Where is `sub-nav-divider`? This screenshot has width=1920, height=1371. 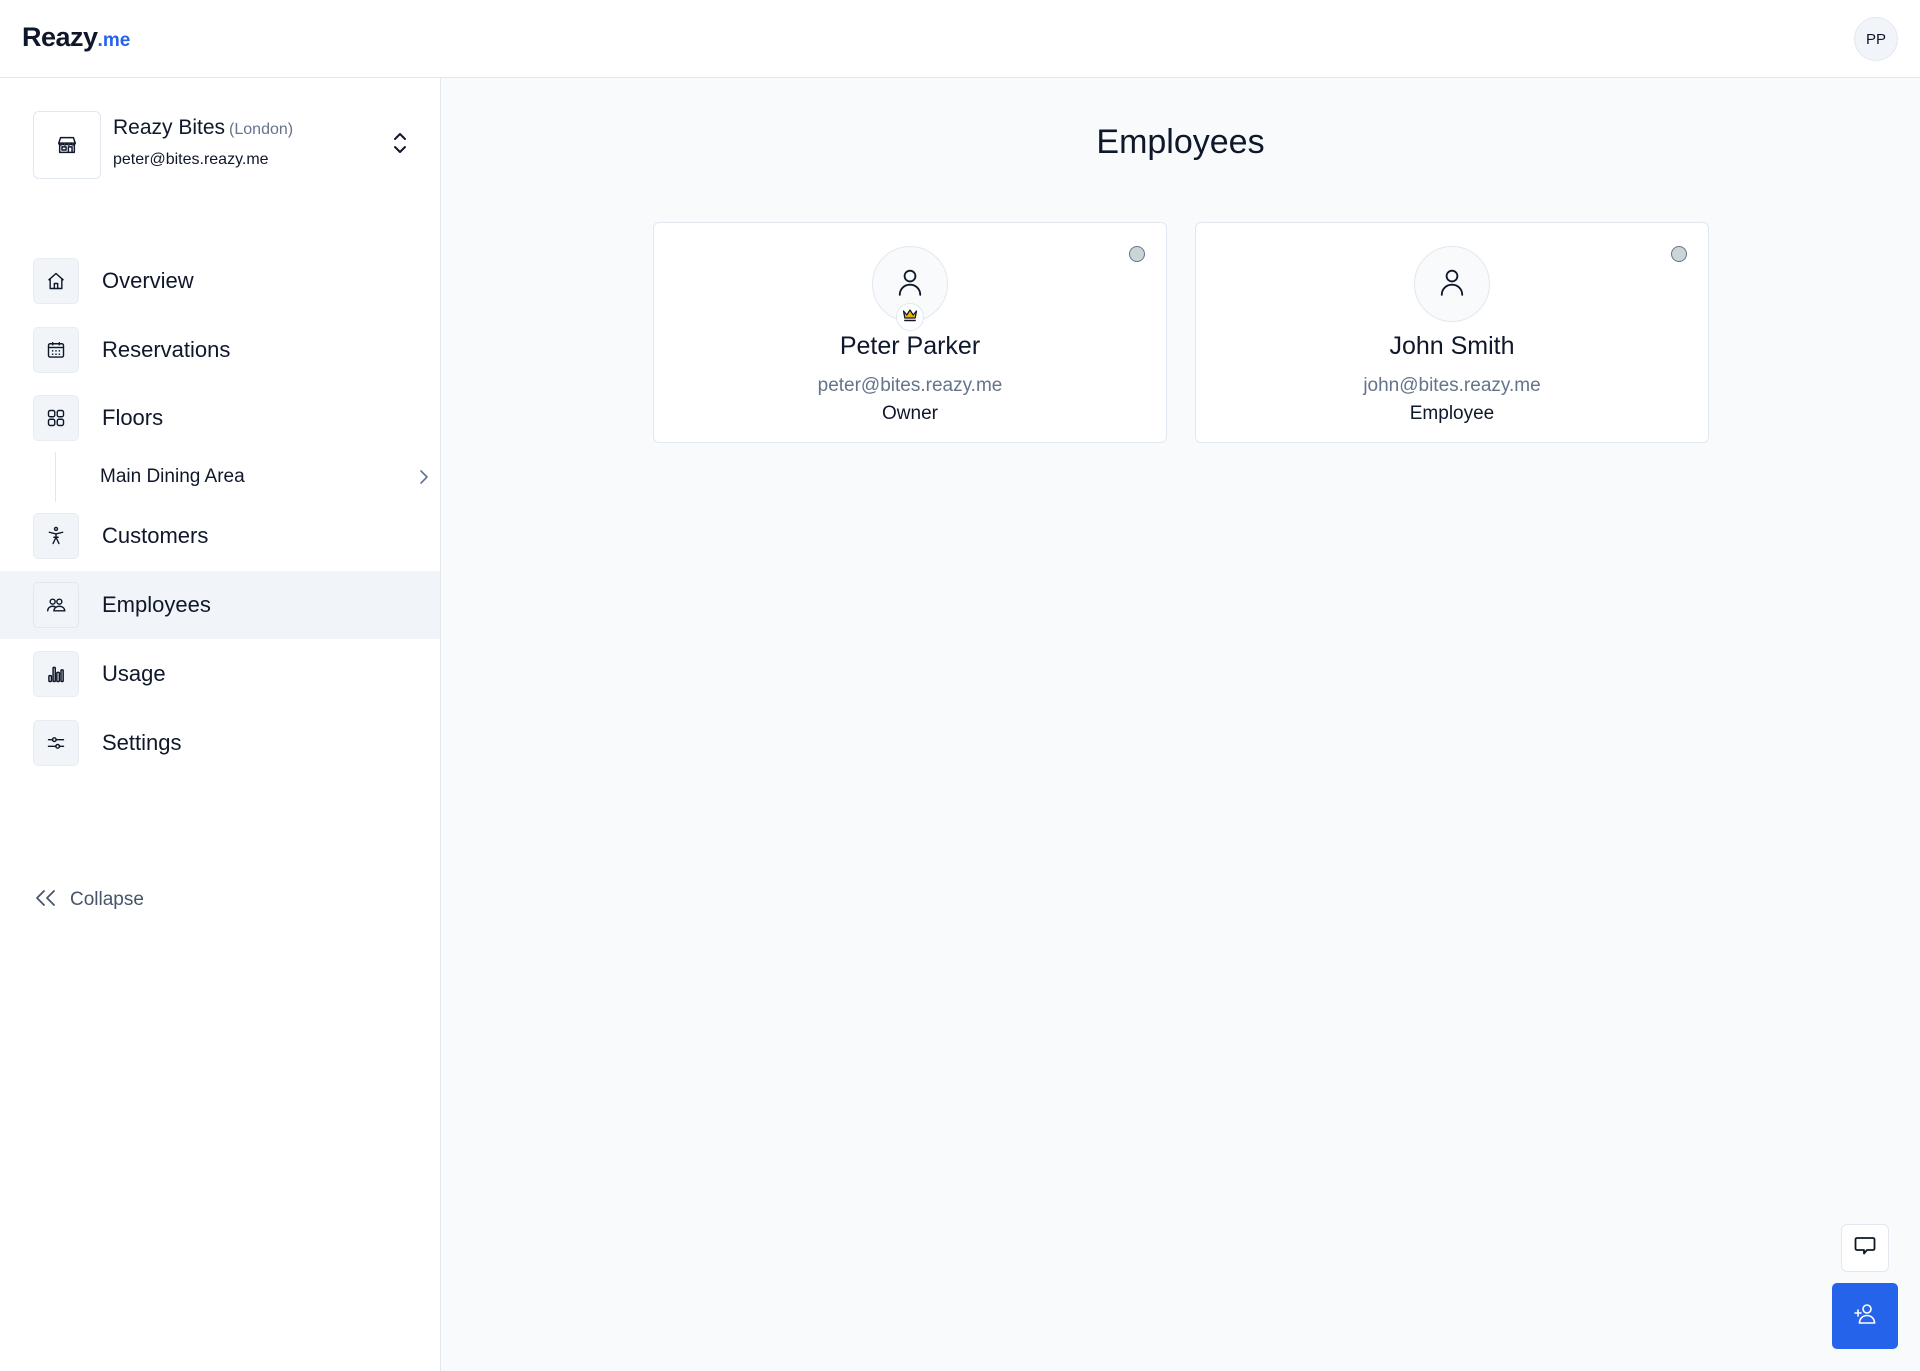
sub-nav-divider is located at coordinates (55, 477).